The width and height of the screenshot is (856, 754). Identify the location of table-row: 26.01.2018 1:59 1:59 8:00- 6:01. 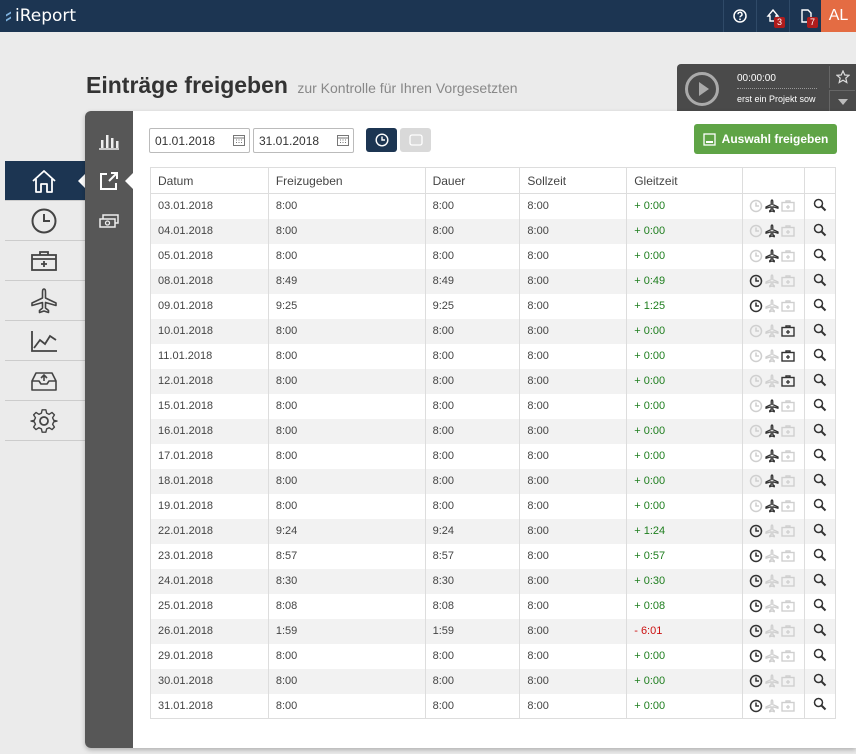
(493, 631).